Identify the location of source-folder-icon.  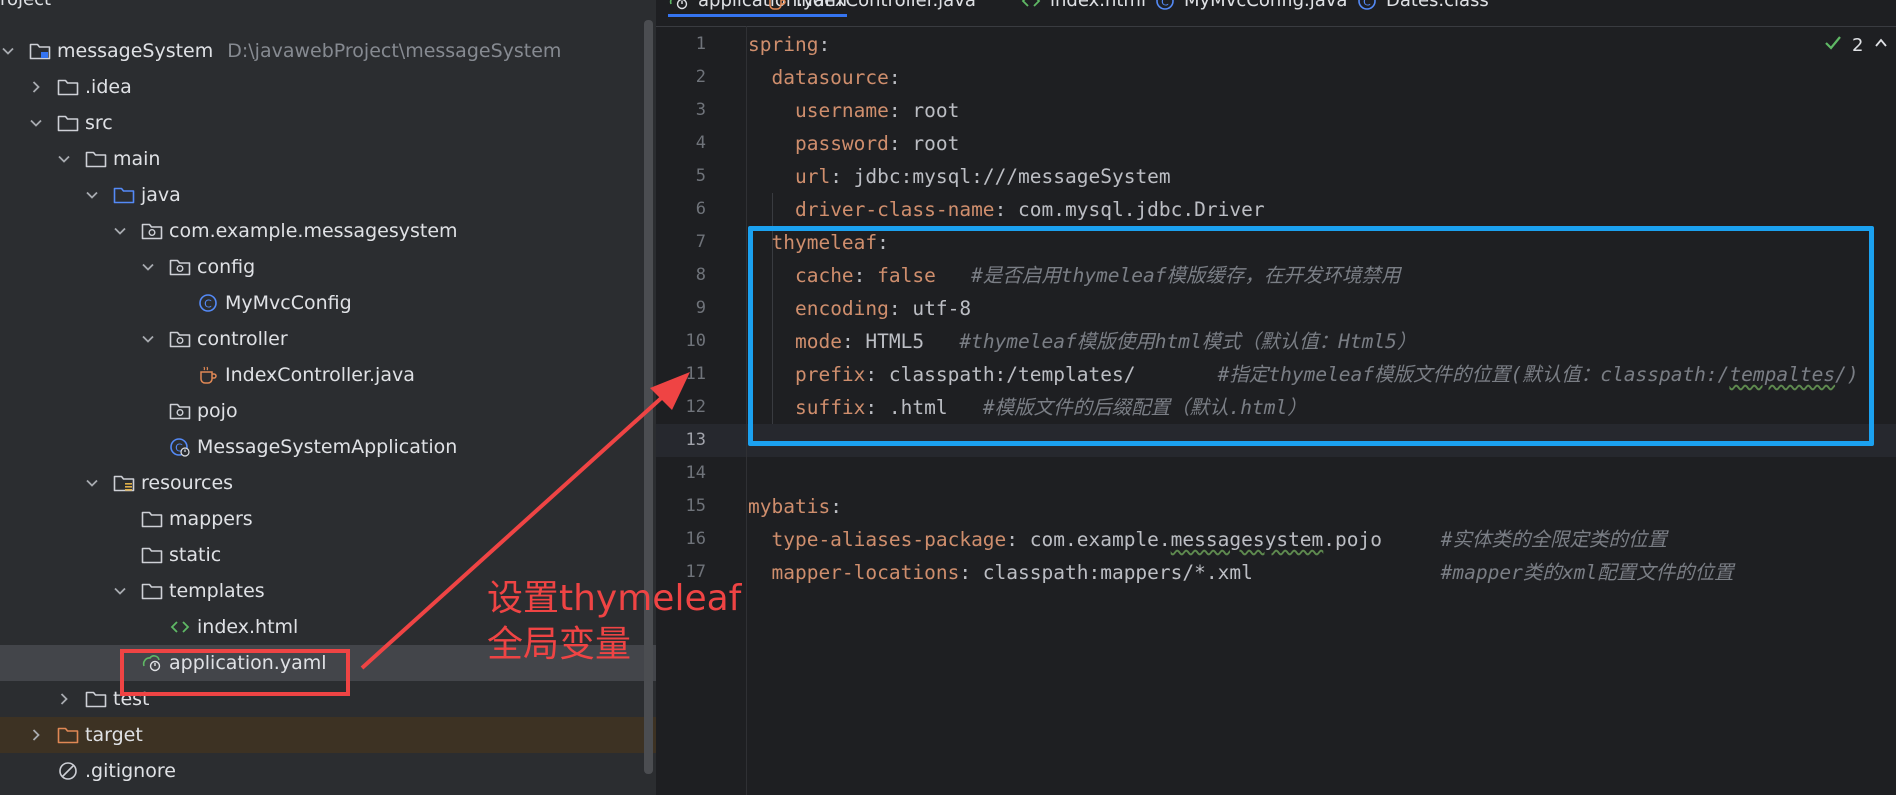
(124, 195).